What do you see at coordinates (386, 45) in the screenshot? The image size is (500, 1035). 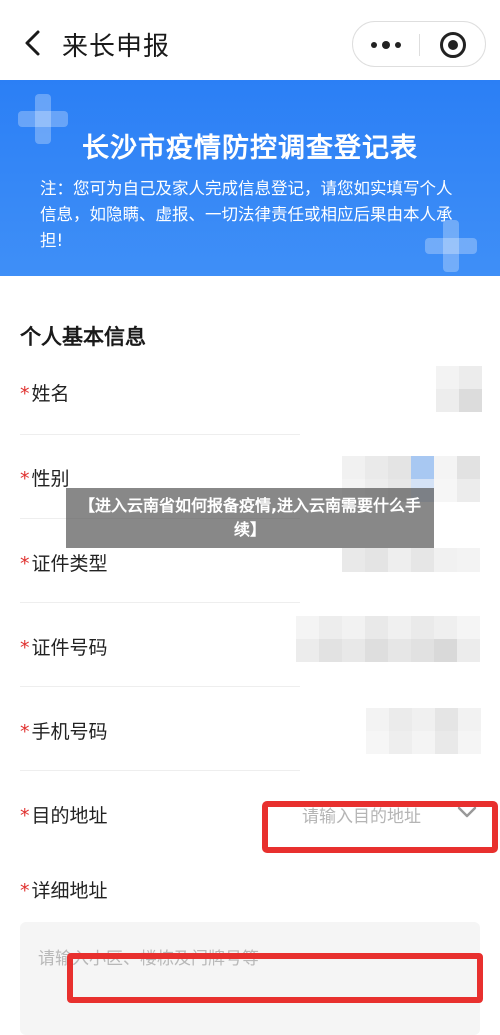 I see `more-dots-icon` at bounding box center [386, 45].